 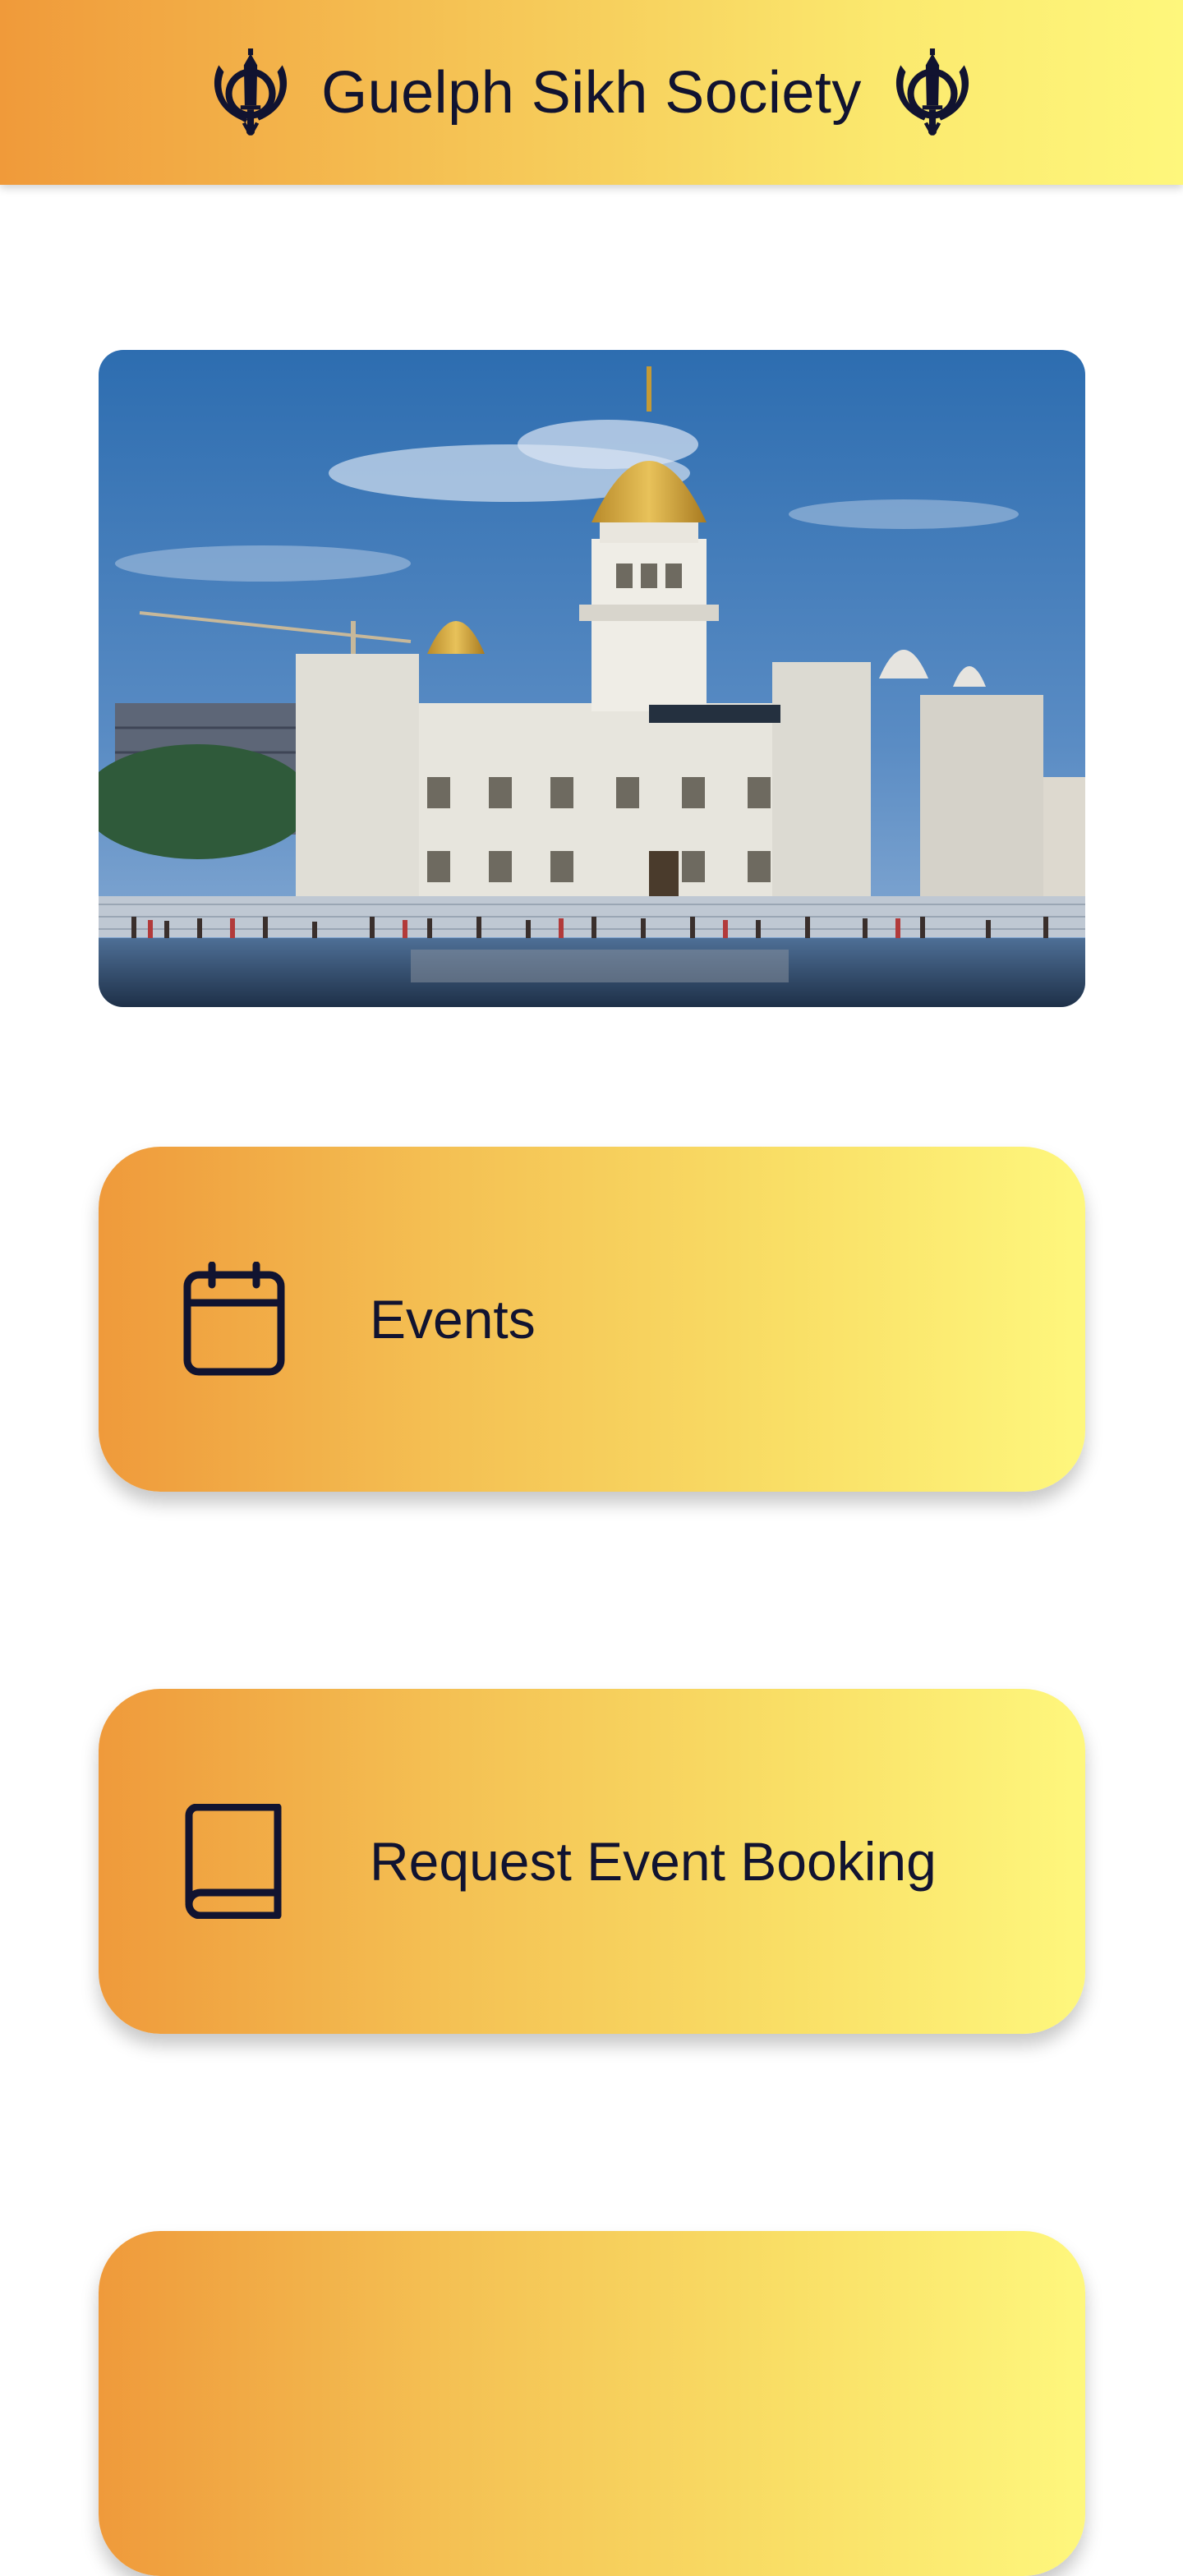 What do you see at coordinates (453, 1320) in the screenshot?
I see `events-label: Events` at bounding box center [453, 1320].